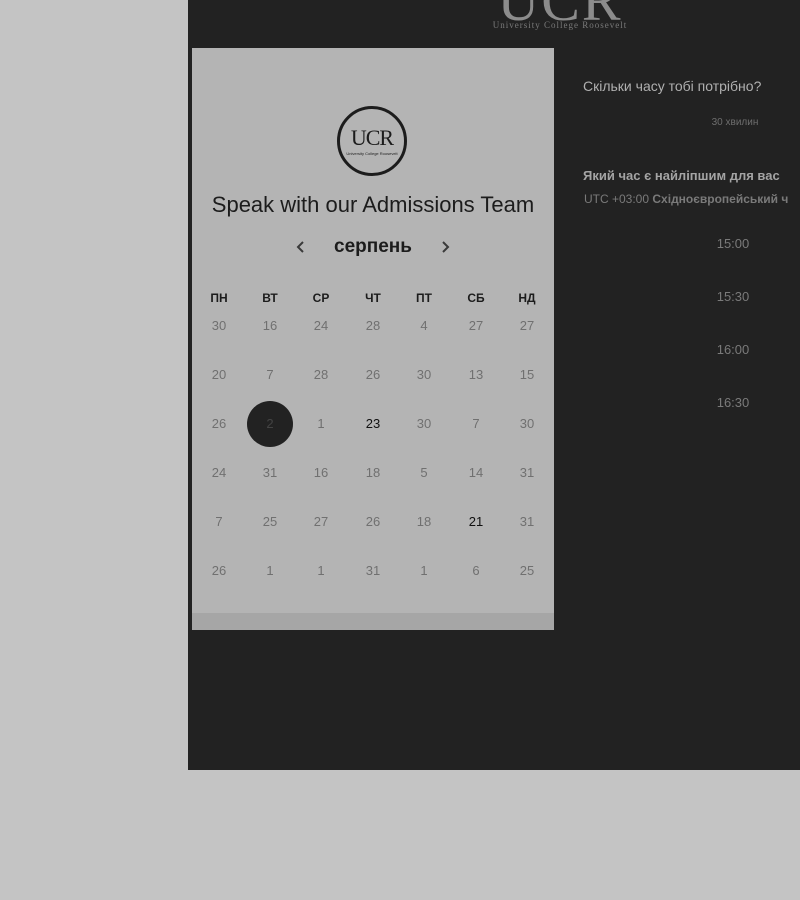 Image resolution: width=800 pixels, height=900 pixels. What do you see at coordinates (445, 246) in the screenshot?
I see `chevron-right-icon` at bounding box center [445, 246].